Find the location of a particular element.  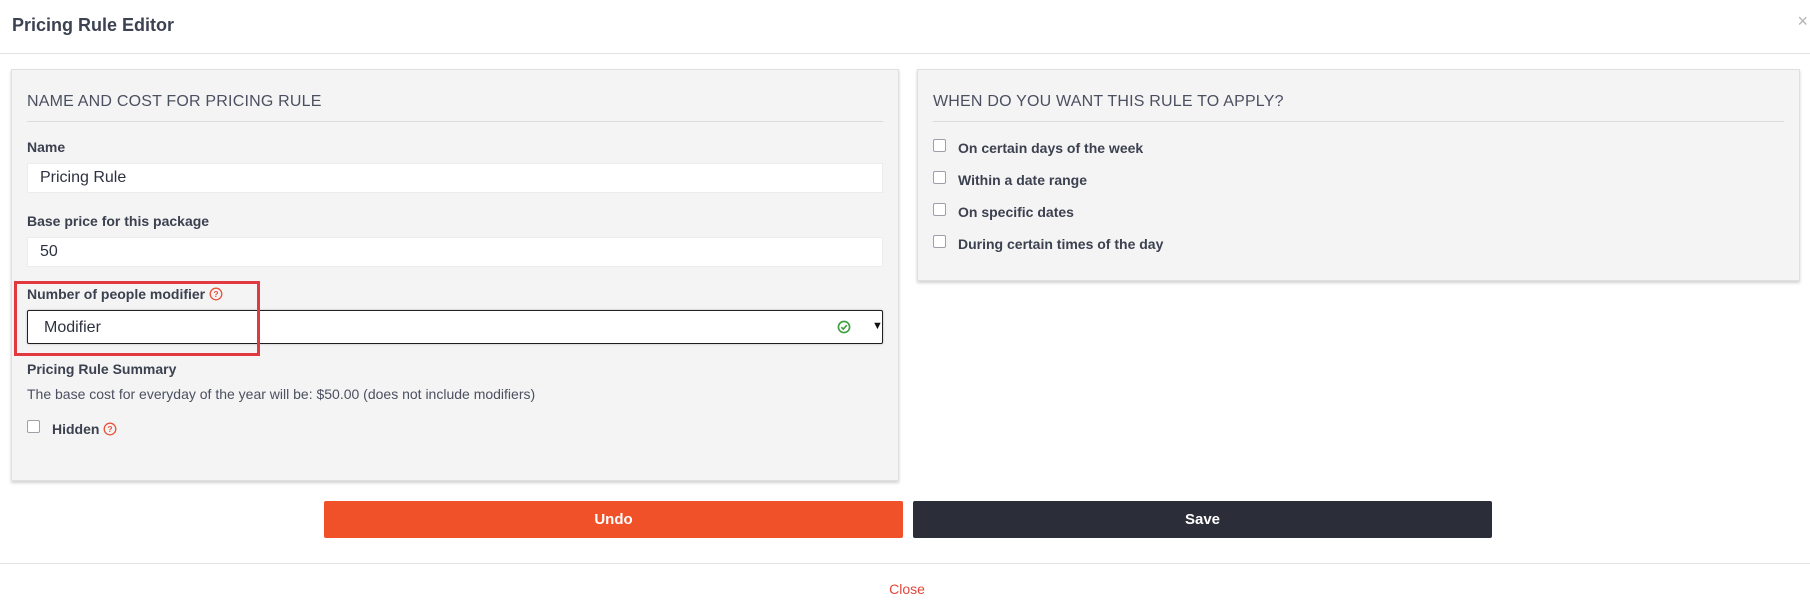

modifier-label: Number of people modifier ? is located at coordinates (125, 294).